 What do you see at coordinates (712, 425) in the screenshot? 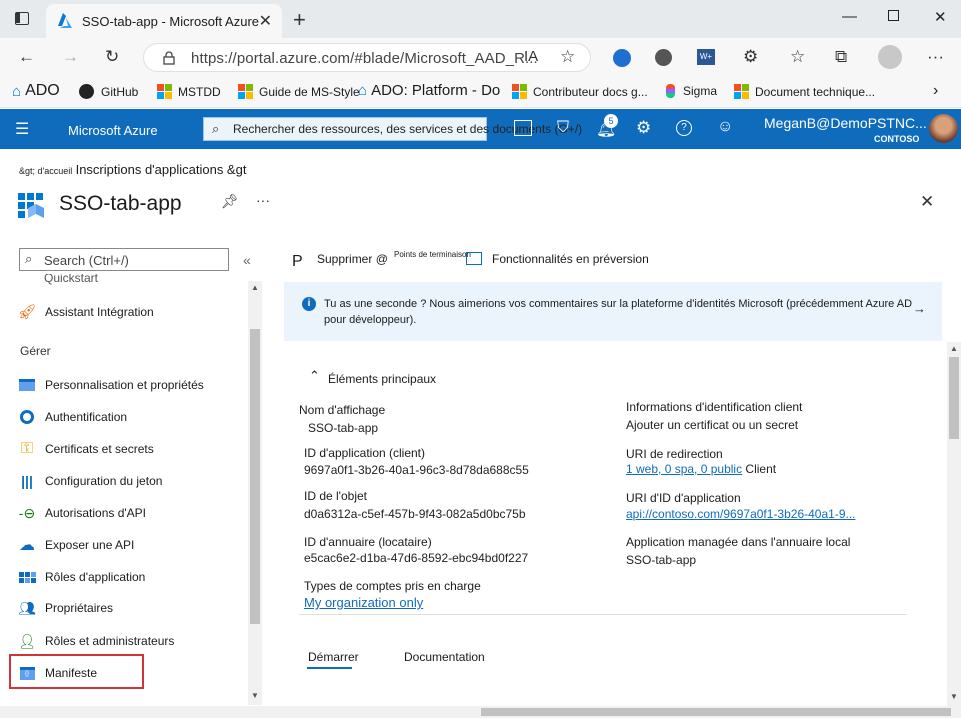
I see `client-creds-link: Ajouter un certificat ou un secret` at bounding box center [712, 425].